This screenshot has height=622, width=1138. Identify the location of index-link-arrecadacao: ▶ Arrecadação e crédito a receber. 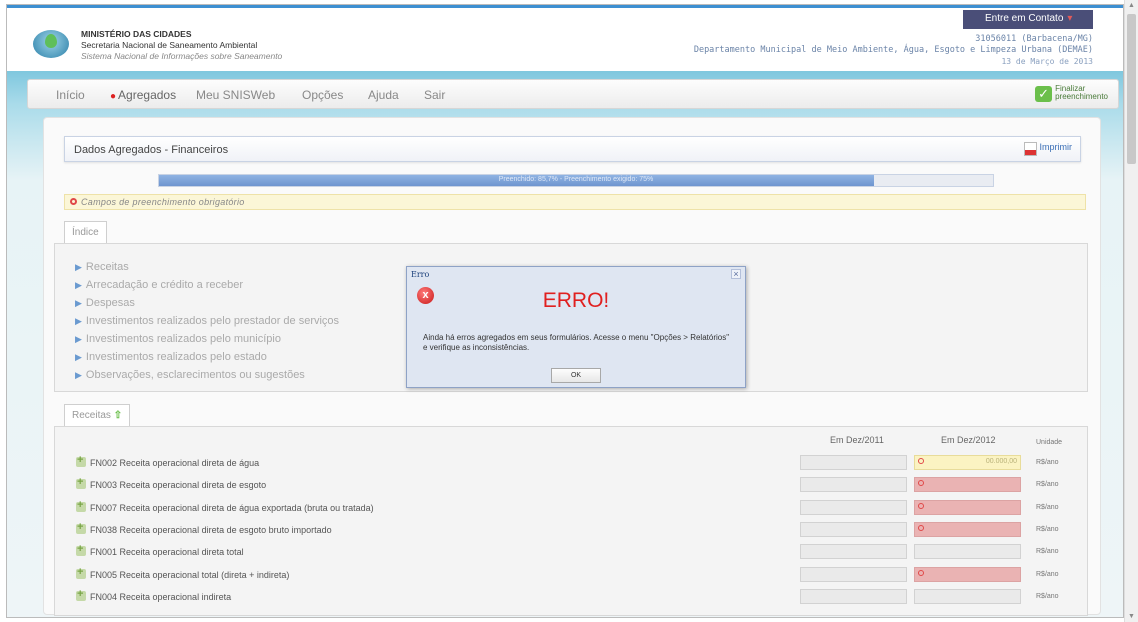
(159, 285).